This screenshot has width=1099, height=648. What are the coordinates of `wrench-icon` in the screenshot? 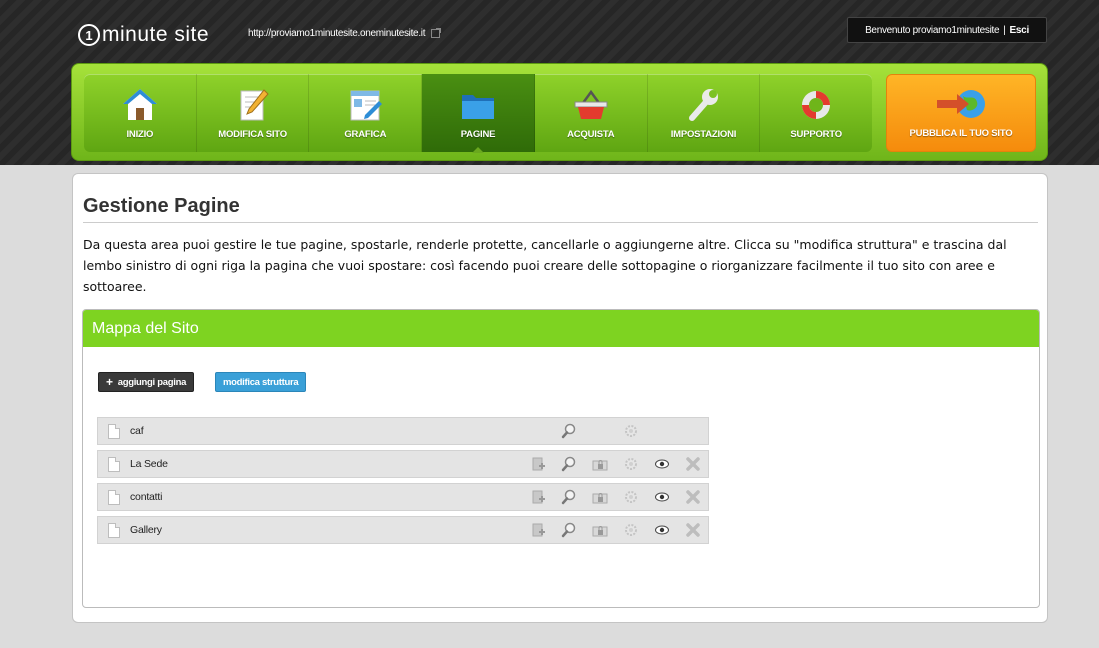 It's located at (704, 105).